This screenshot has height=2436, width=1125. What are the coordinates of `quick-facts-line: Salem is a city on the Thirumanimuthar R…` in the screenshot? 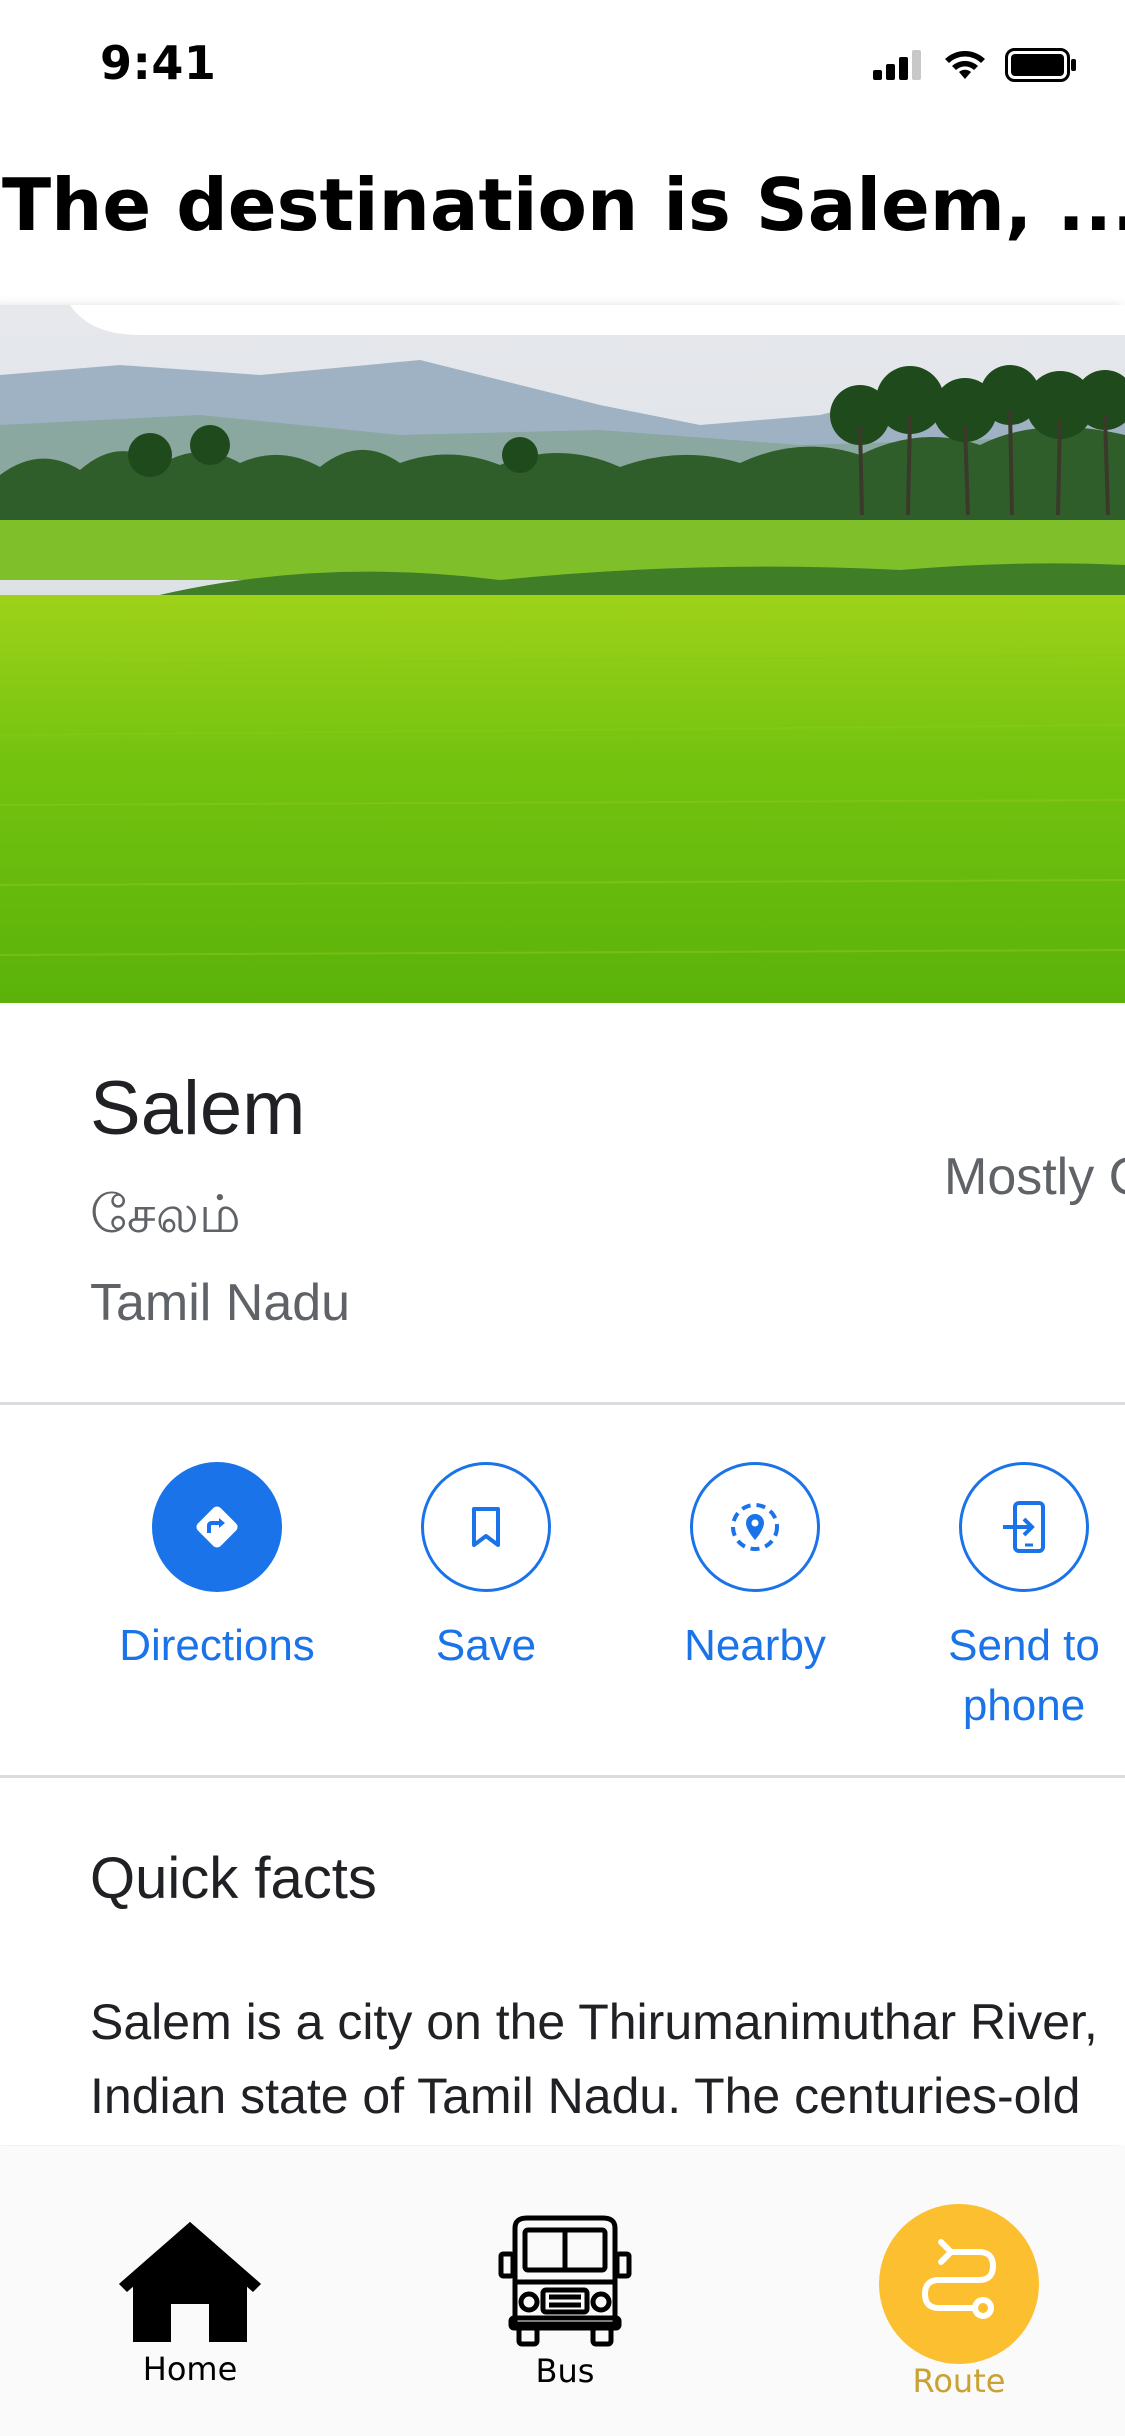 It's located at (594, 2022).